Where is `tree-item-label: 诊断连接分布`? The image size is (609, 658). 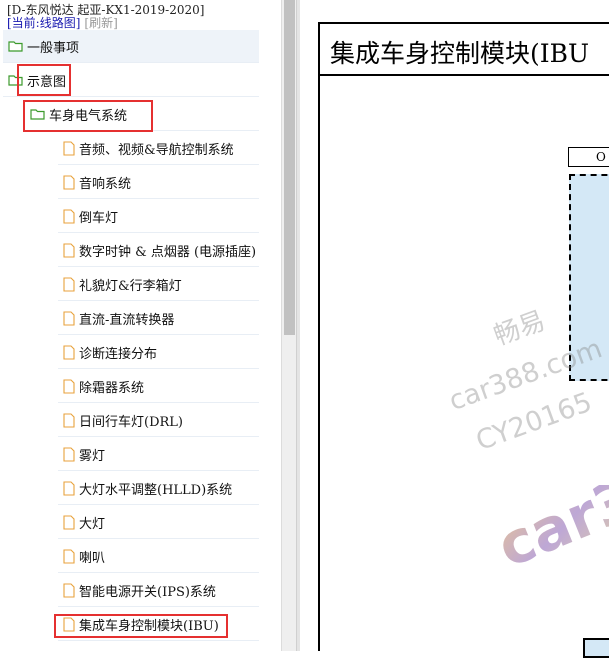
tree-item-label: 诊断连接分布 is located at coordinates (118, 354).